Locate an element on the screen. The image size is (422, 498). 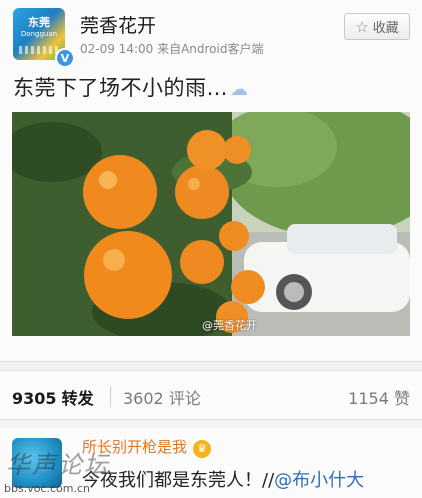
star-icon: ☆ is located at coordinates (362, 26).